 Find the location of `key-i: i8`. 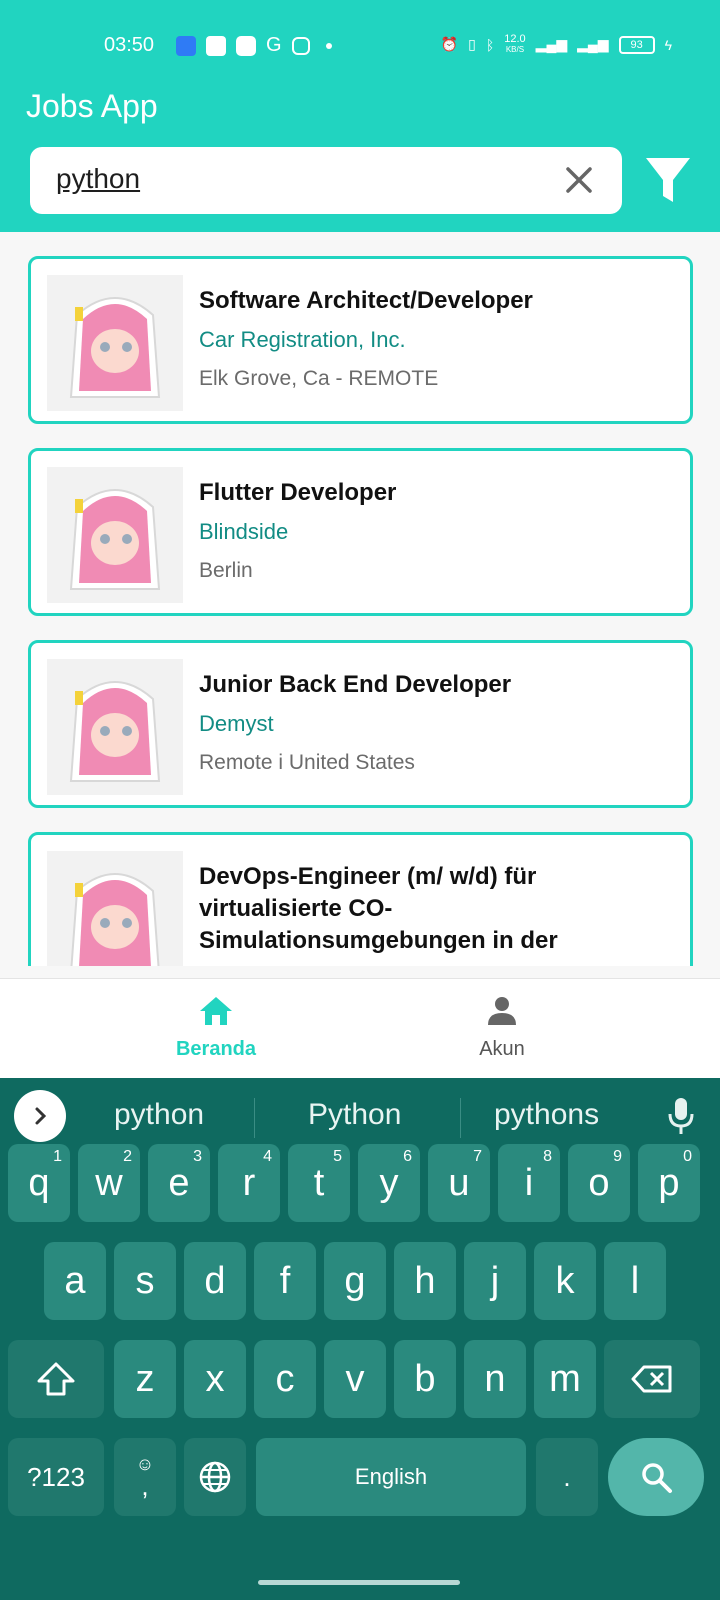

key-i: i8 is located at coordinates (529, 1183).